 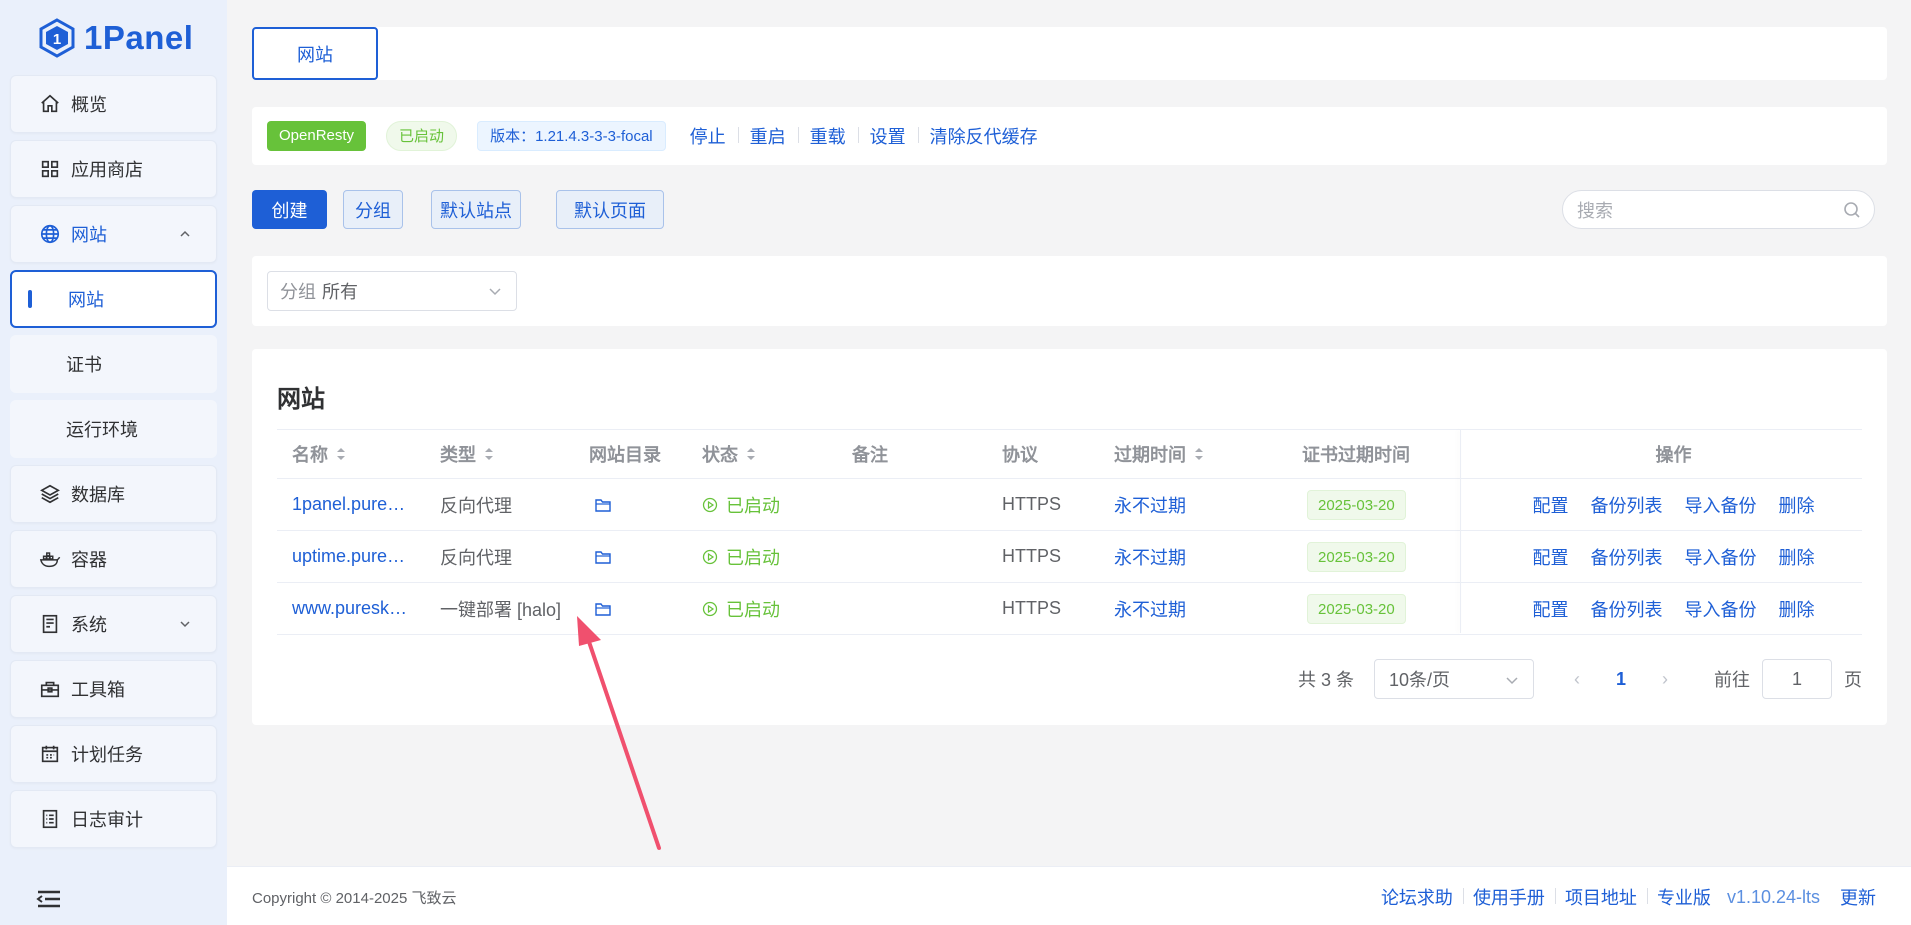 I want to click on version-label: v1.10.24-lts, so click(x=1773, y=896).